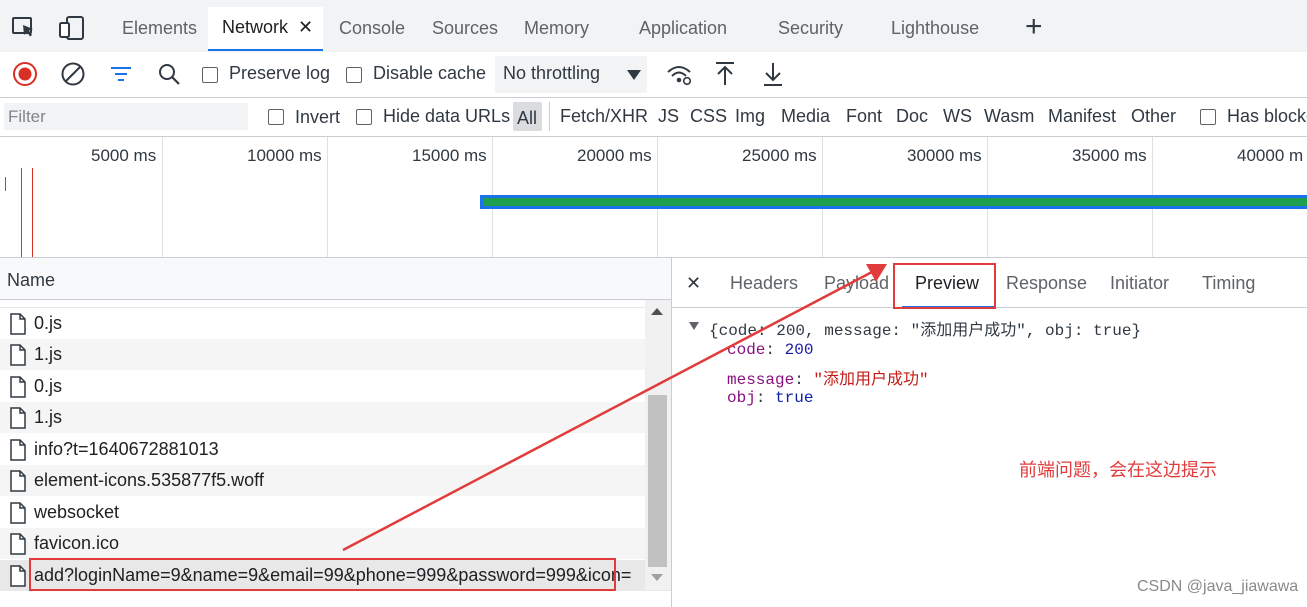 The image size is (1307, 607). What do you see at coordinates (1218, 586) in the screenshot?
I see `watermark: CSDN @java_jiawawa` at bounding box center [1218, 586].